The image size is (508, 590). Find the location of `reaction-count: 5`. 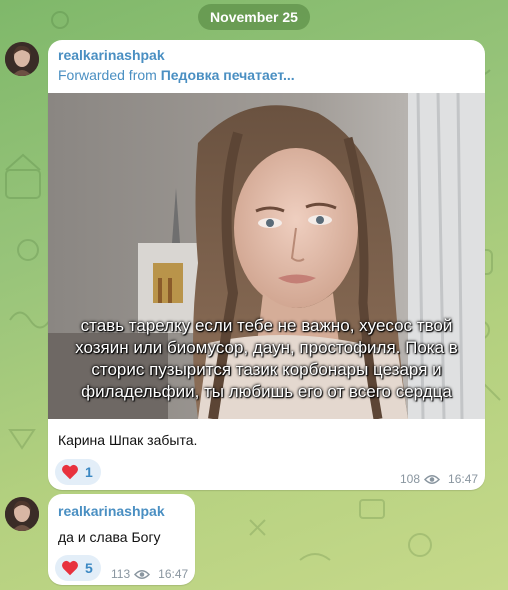

reaction-count: 5 is located at coordinates (89, 568).